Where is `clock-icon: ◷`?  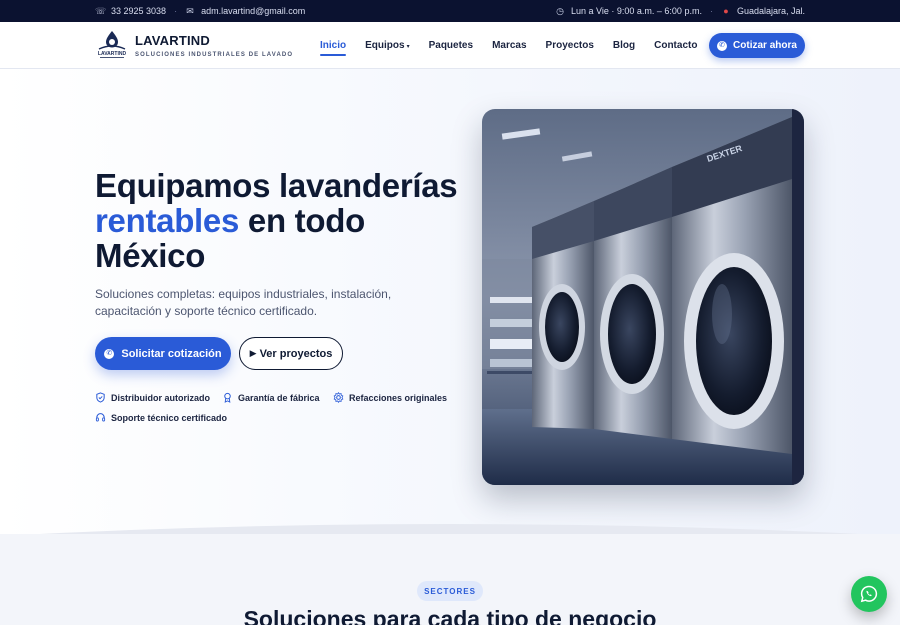 clock-icon: ◷ is located at coordinates (560, 10).